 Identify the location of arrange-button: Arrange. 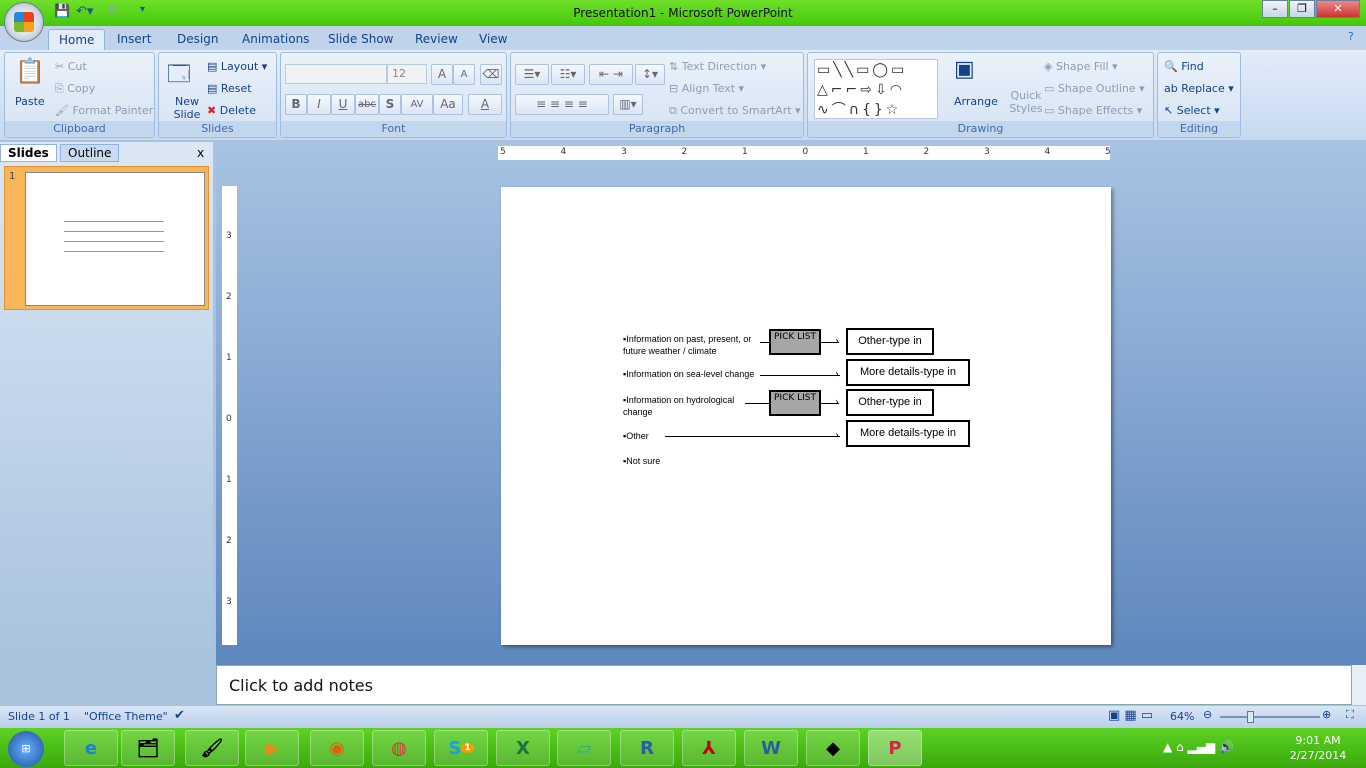
(976, 101).